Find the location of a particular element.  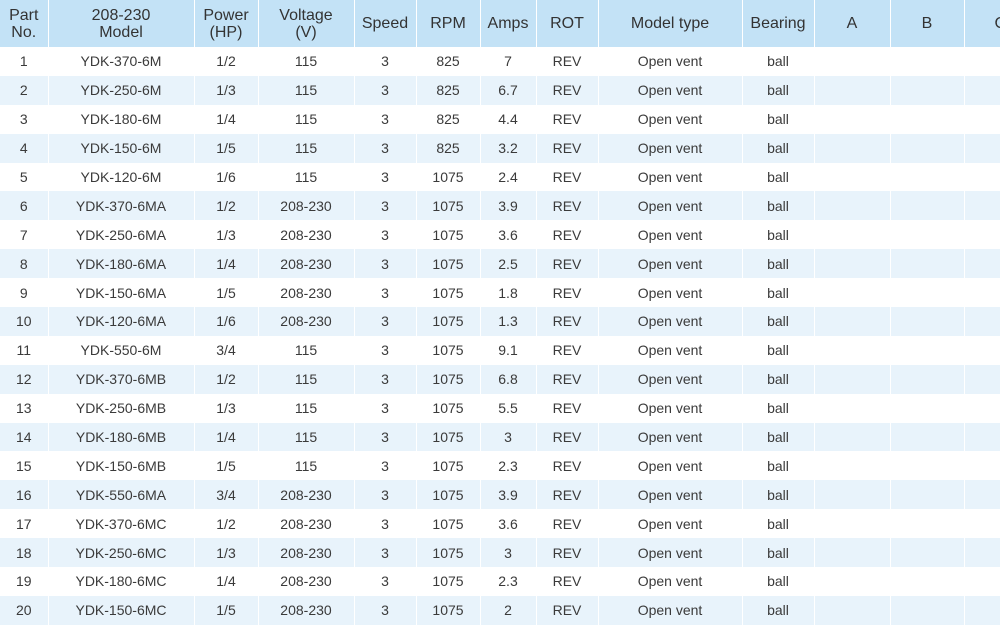

header-c: C is located at coordinates (982, 23).